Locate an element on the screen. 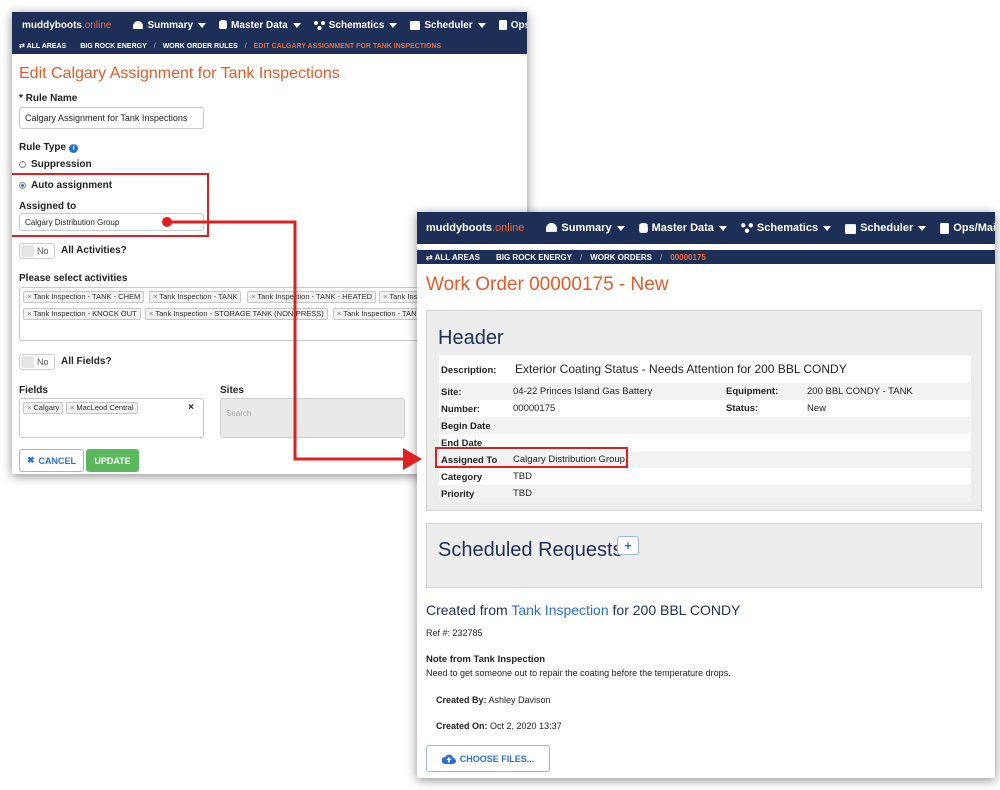 The image size is (1000, 790). detail-row: Number: 00000175 Status: New is located at coordinates (705, 408).